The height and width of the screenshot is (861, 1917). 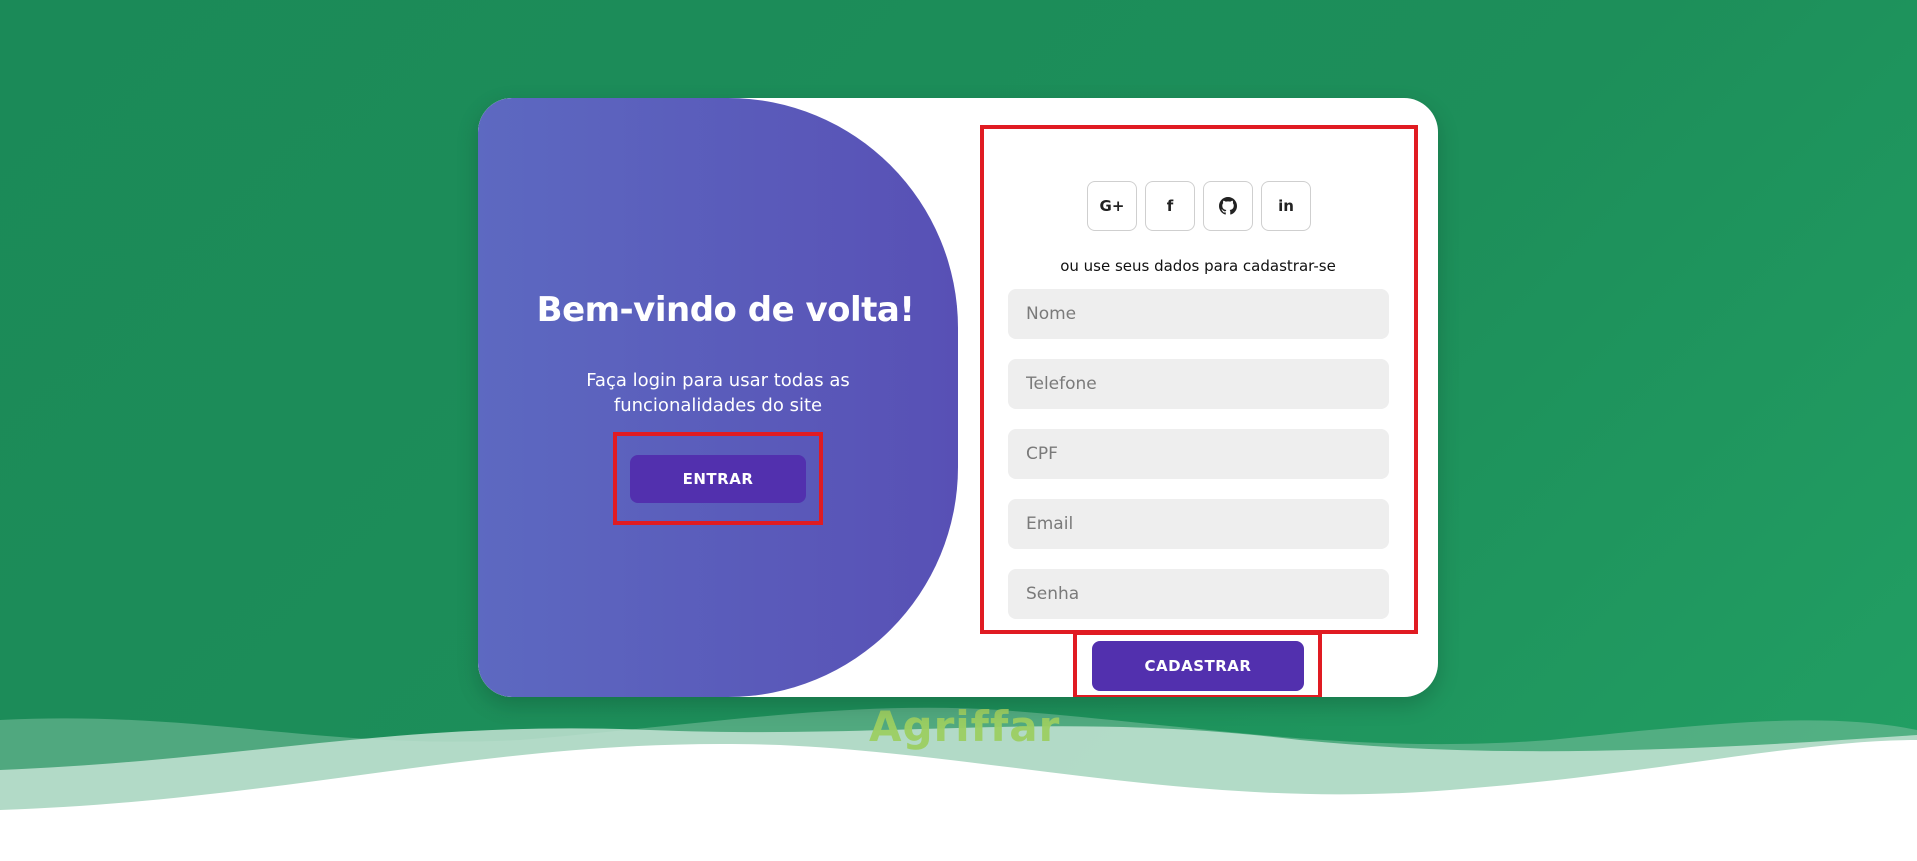 I want to click on welcome-title: Bem-vindo de volta!, so click(x=725, y=310).